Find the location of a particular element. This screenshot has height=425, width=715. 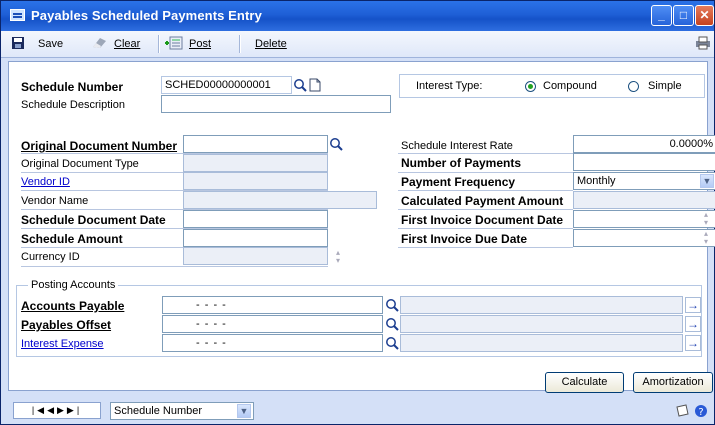

payment-frequency-value: Monthly is located at coordinates (596, 181).